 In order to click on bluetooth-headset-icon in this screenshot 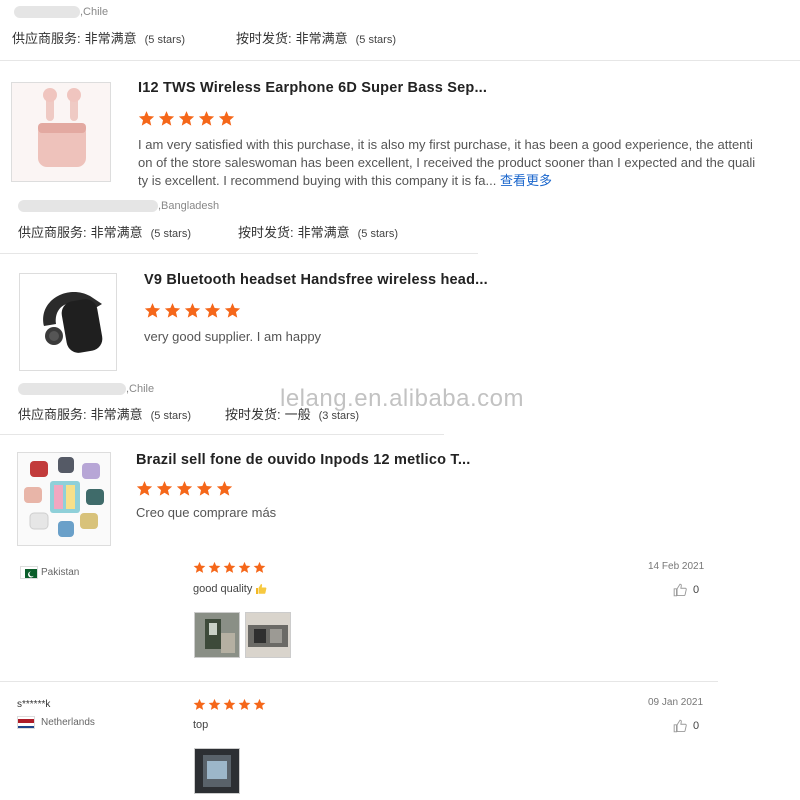, I will do `click(68, 322)`.